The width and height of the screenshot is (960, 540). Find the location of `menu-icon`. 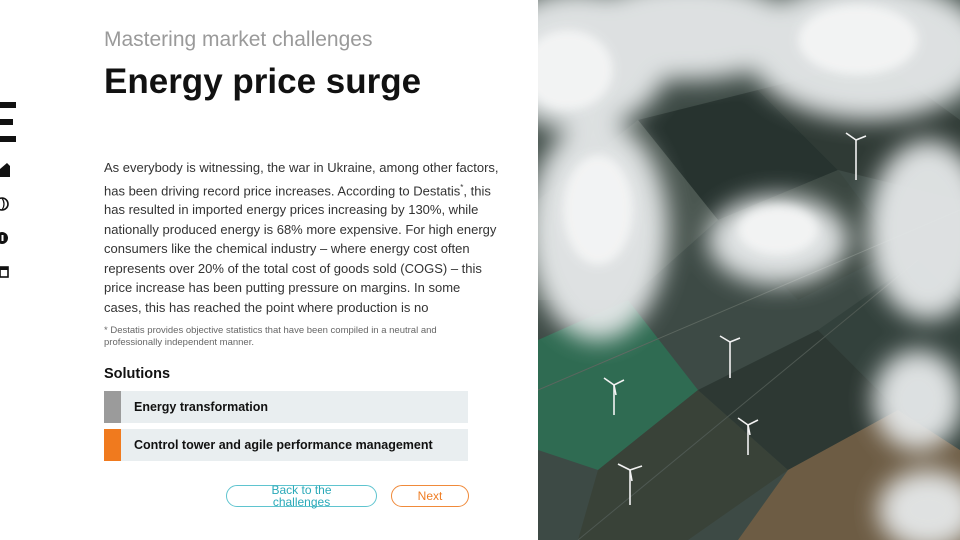

menu-icon is located at coordinates (8, 122).